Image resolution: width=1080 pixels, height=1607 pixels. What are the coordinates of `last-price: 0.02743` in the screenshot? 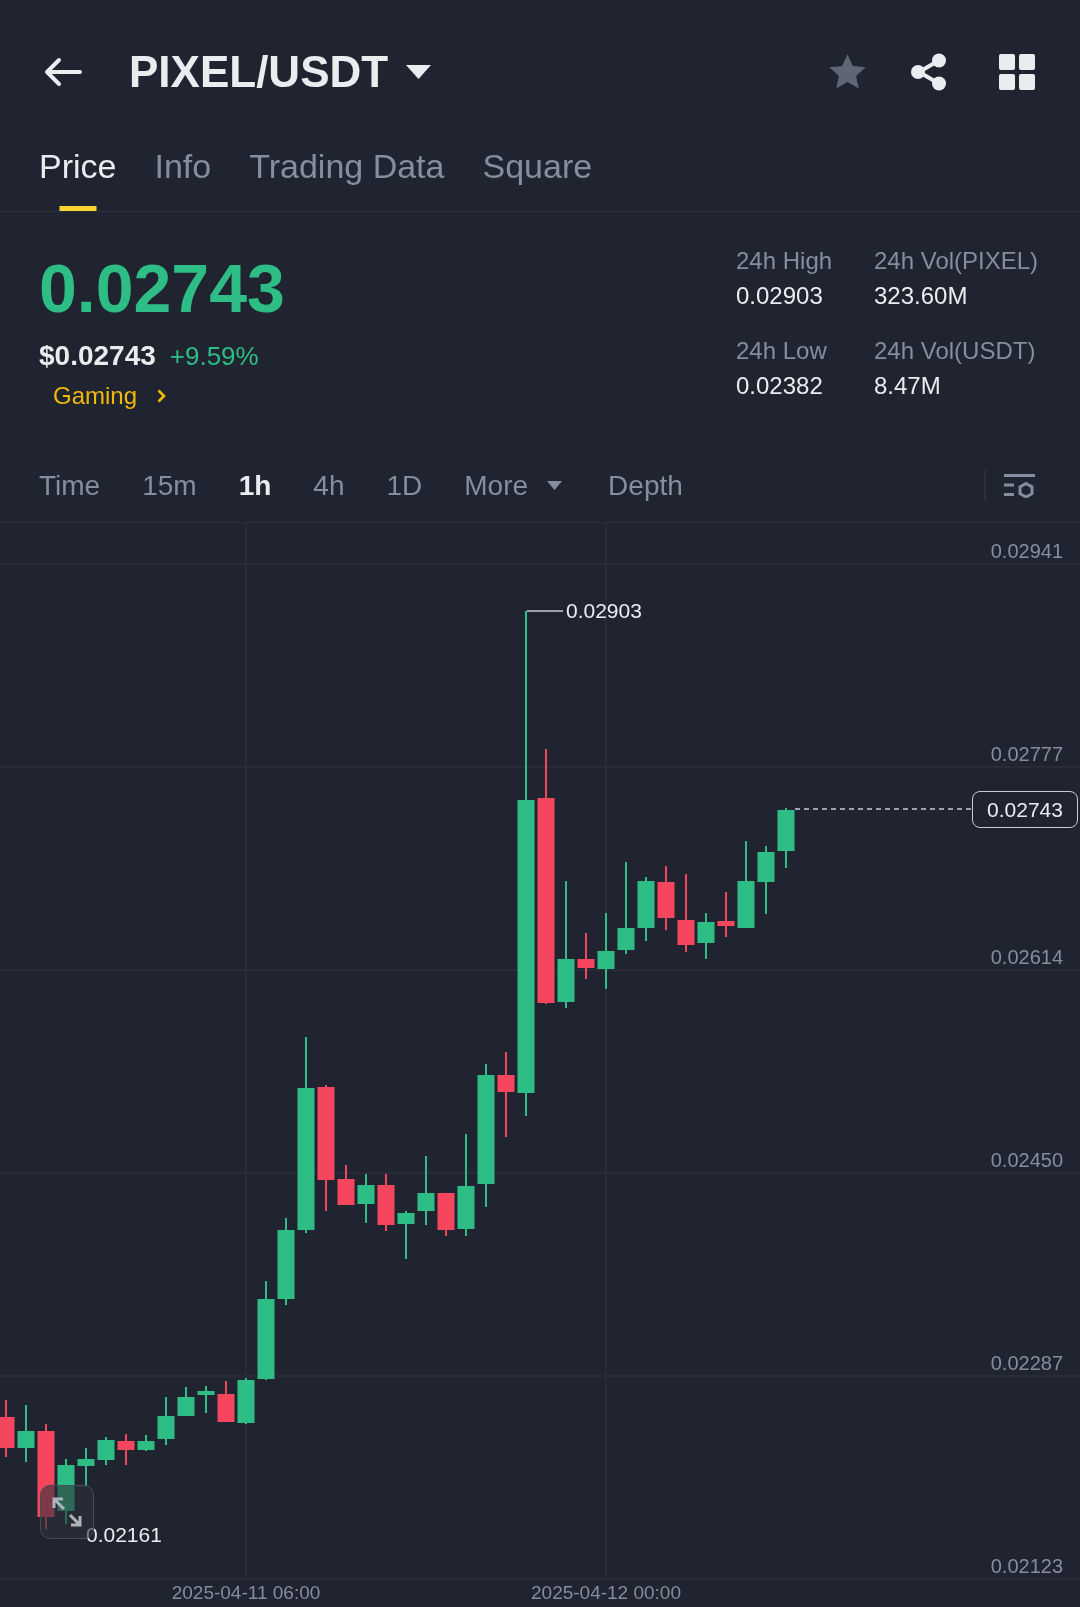 It's located at (162, 288).